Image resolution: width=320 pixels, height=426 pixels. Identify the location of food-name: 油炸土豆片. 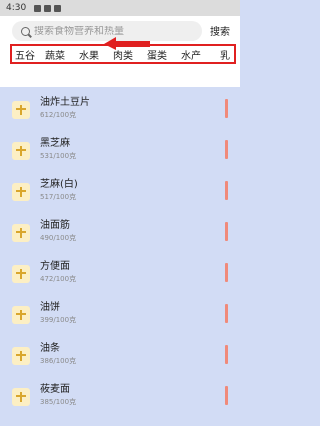
(65, 102).